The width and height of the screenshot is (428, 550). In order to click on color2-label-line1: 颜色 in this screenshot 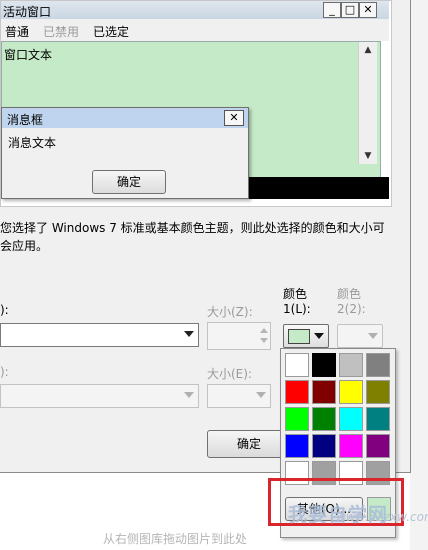, I will do `click(349, 294)`.